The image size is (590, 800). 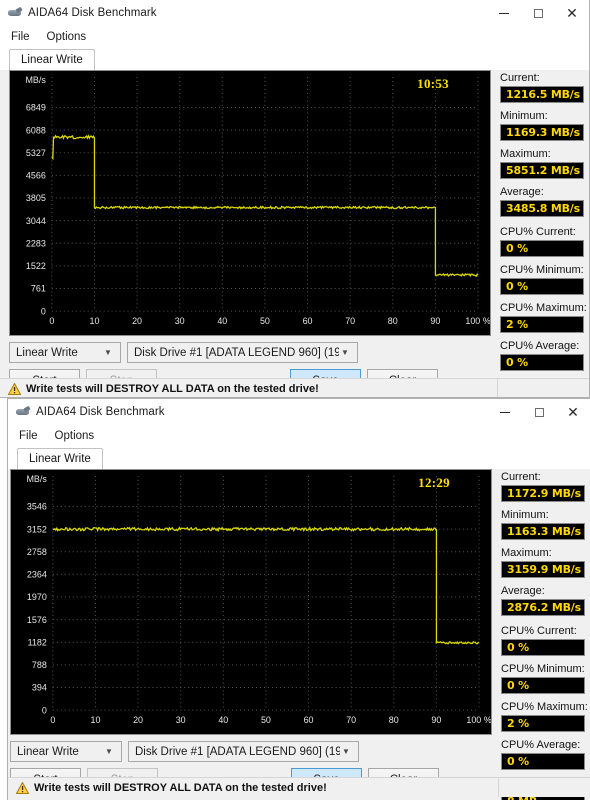 What do you see at coordinates (540, 346) in the screenshot?
I see `stat-label: CPU% Average:` at bounding box center [540, 346].